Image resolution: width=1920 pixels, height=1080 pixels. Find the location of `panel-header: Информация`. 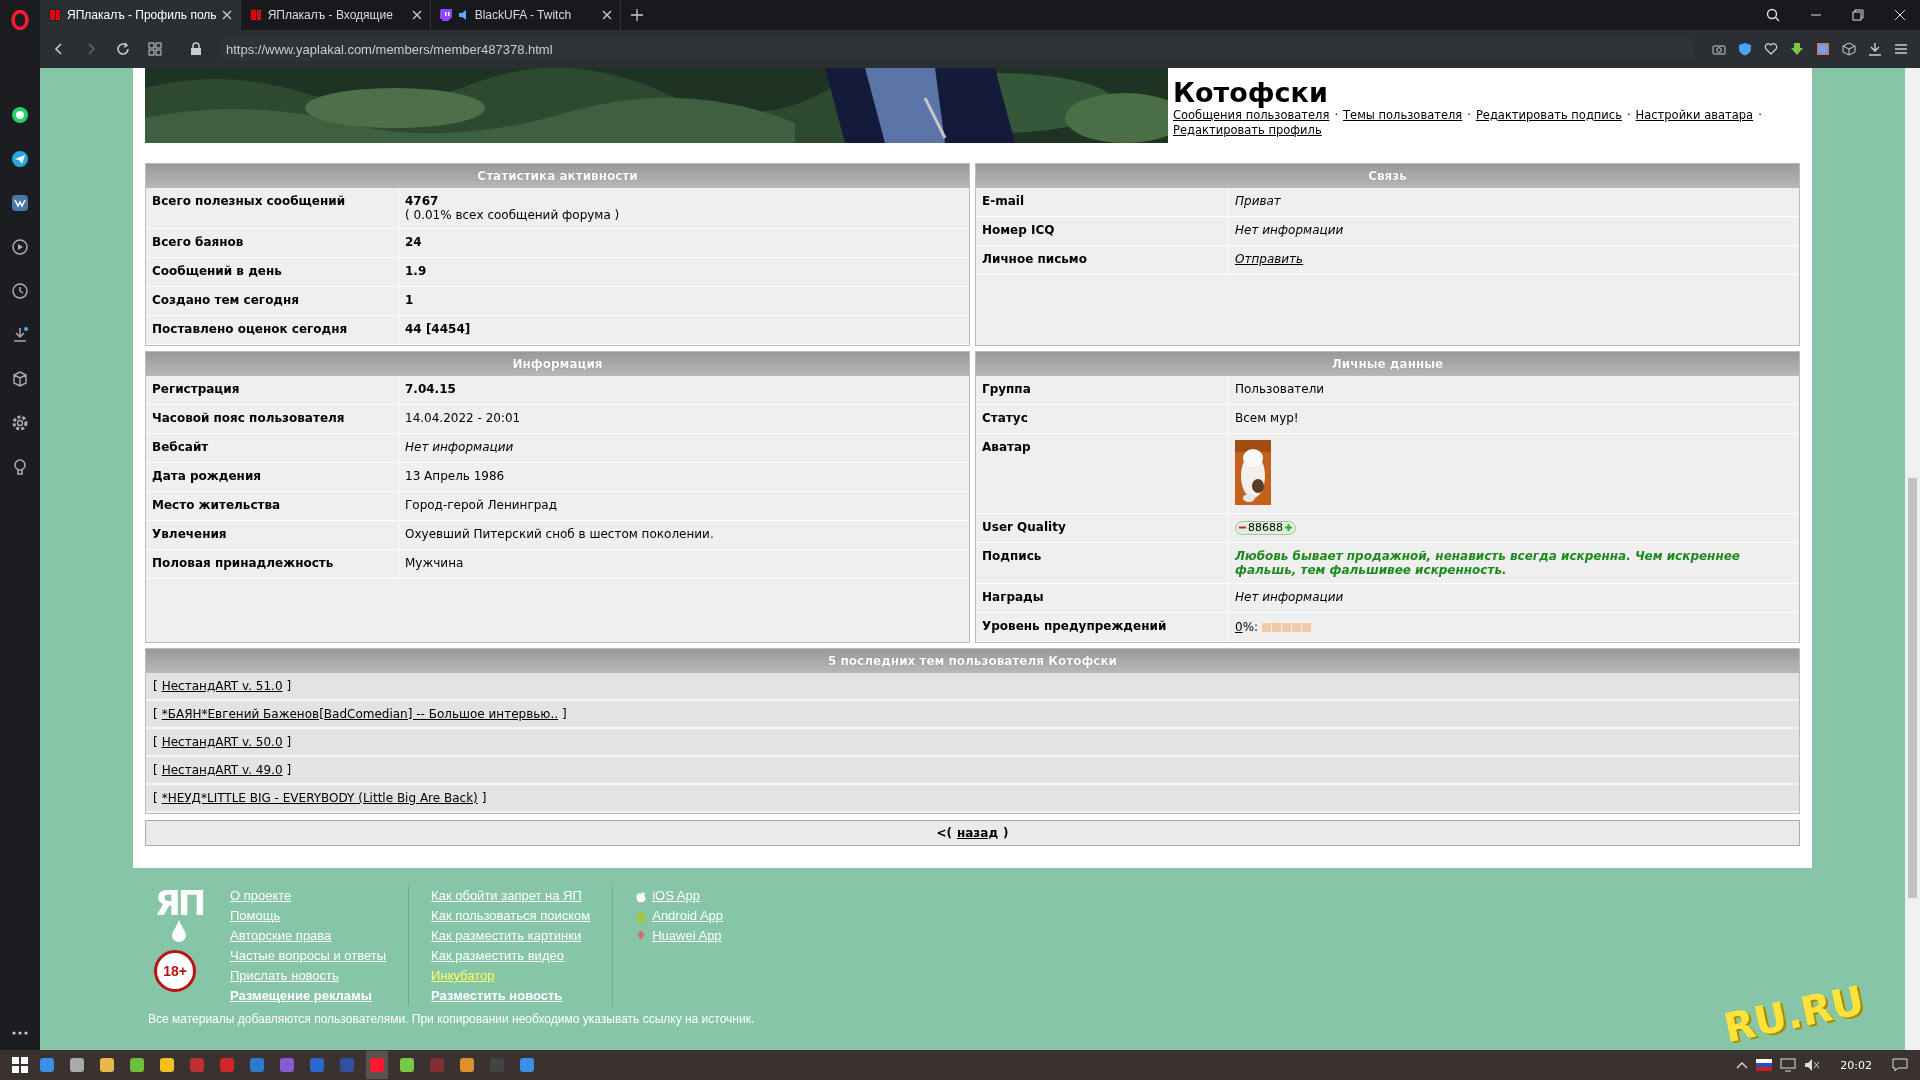

panel-header: Информация is located at coordinates (557, 364).